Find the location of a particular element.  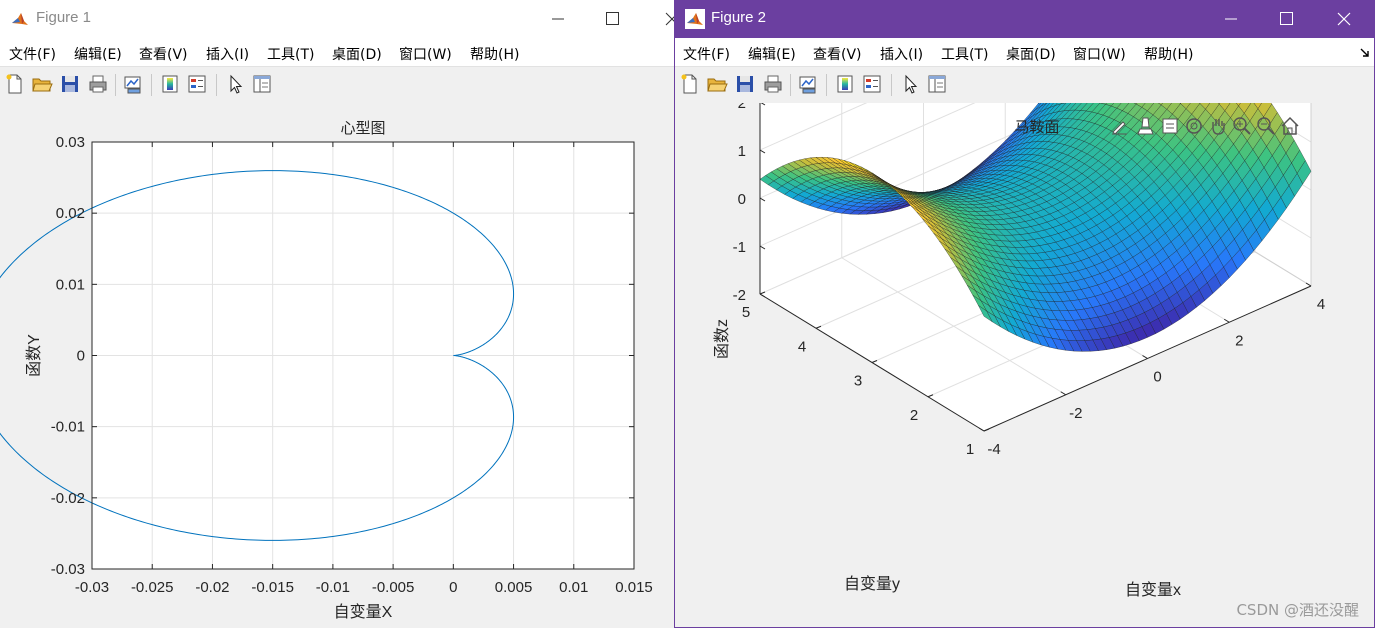

z-tick-label: 1 is located at coordinates (742, 151).